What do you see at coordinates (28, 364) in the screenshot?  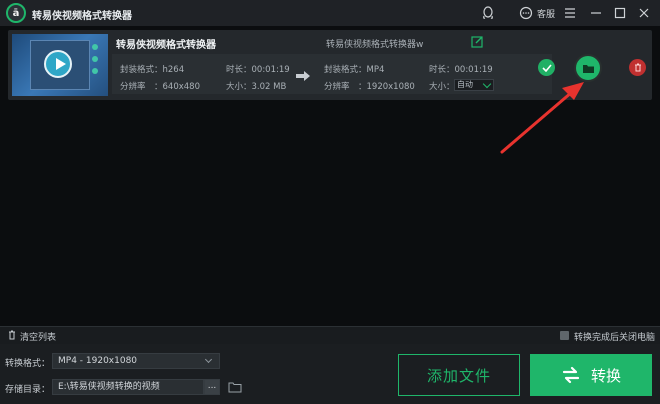 I see `format-label: 转换格式：` at bounding box center [28, 364].